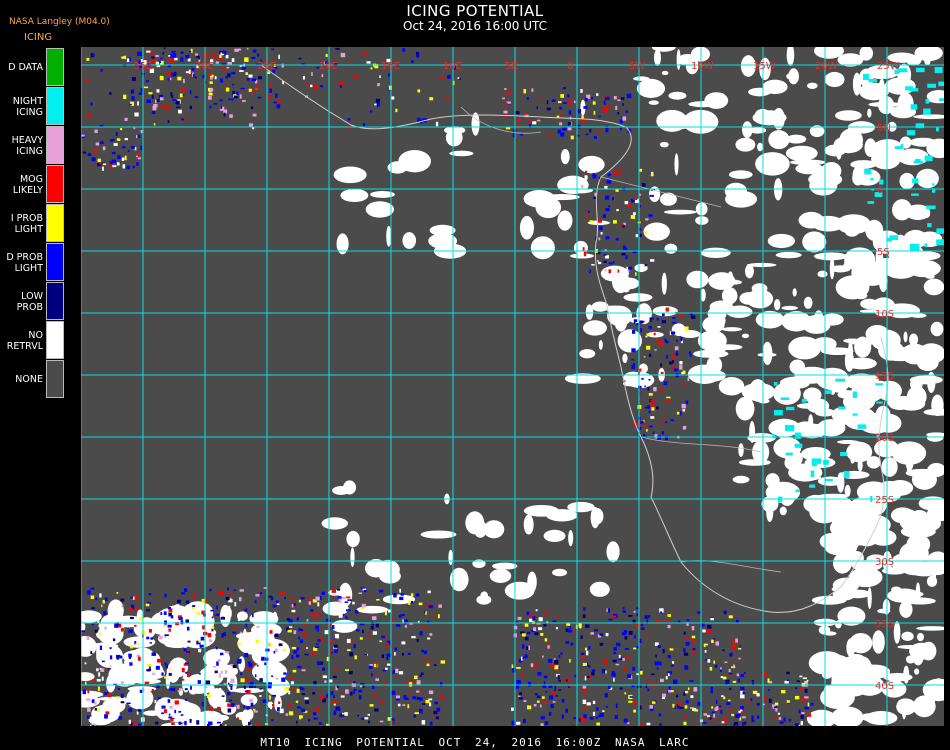 This screenshot has width=950, height=750. What do you see at coordinates (55, 262) in the screenshot?
I see `legend-swatch` at bounding box center [55, 262].